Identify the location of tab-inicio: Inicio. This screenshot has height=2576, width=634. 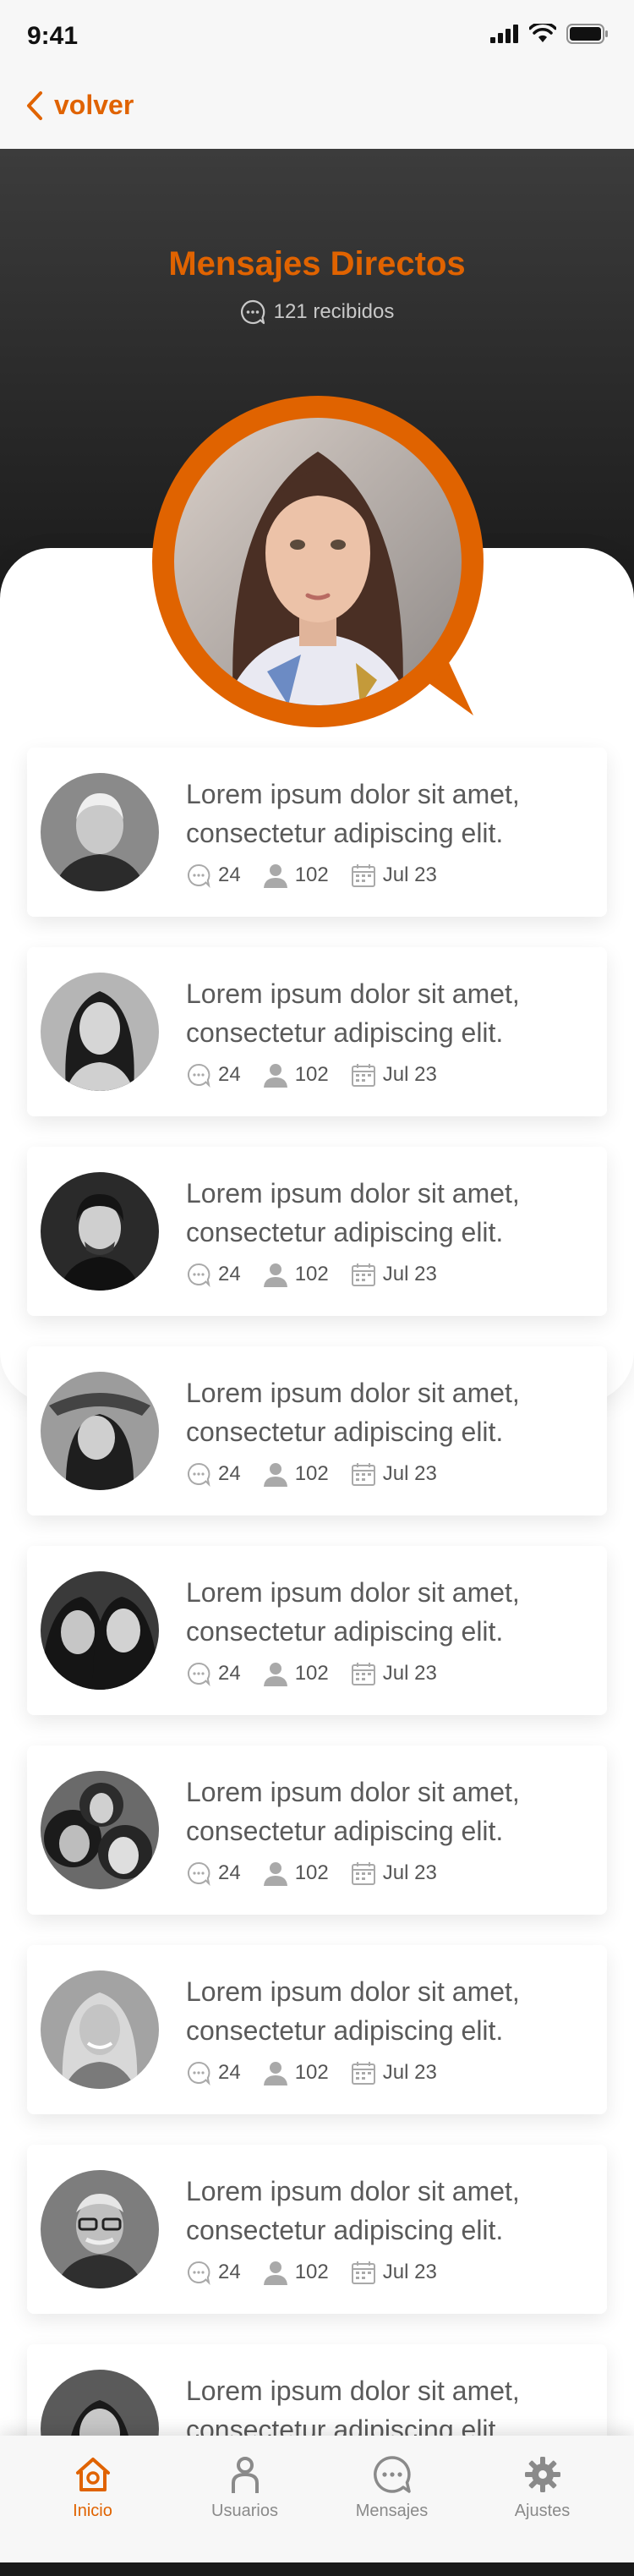
(93, 2487).